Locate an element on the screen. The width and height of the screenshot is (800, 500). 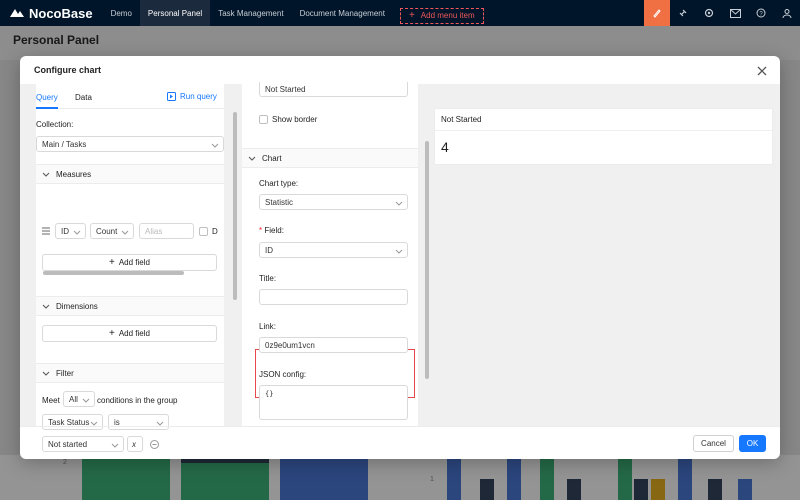
menu-item-task-management: Task Management is located at coordinates (250, 13).